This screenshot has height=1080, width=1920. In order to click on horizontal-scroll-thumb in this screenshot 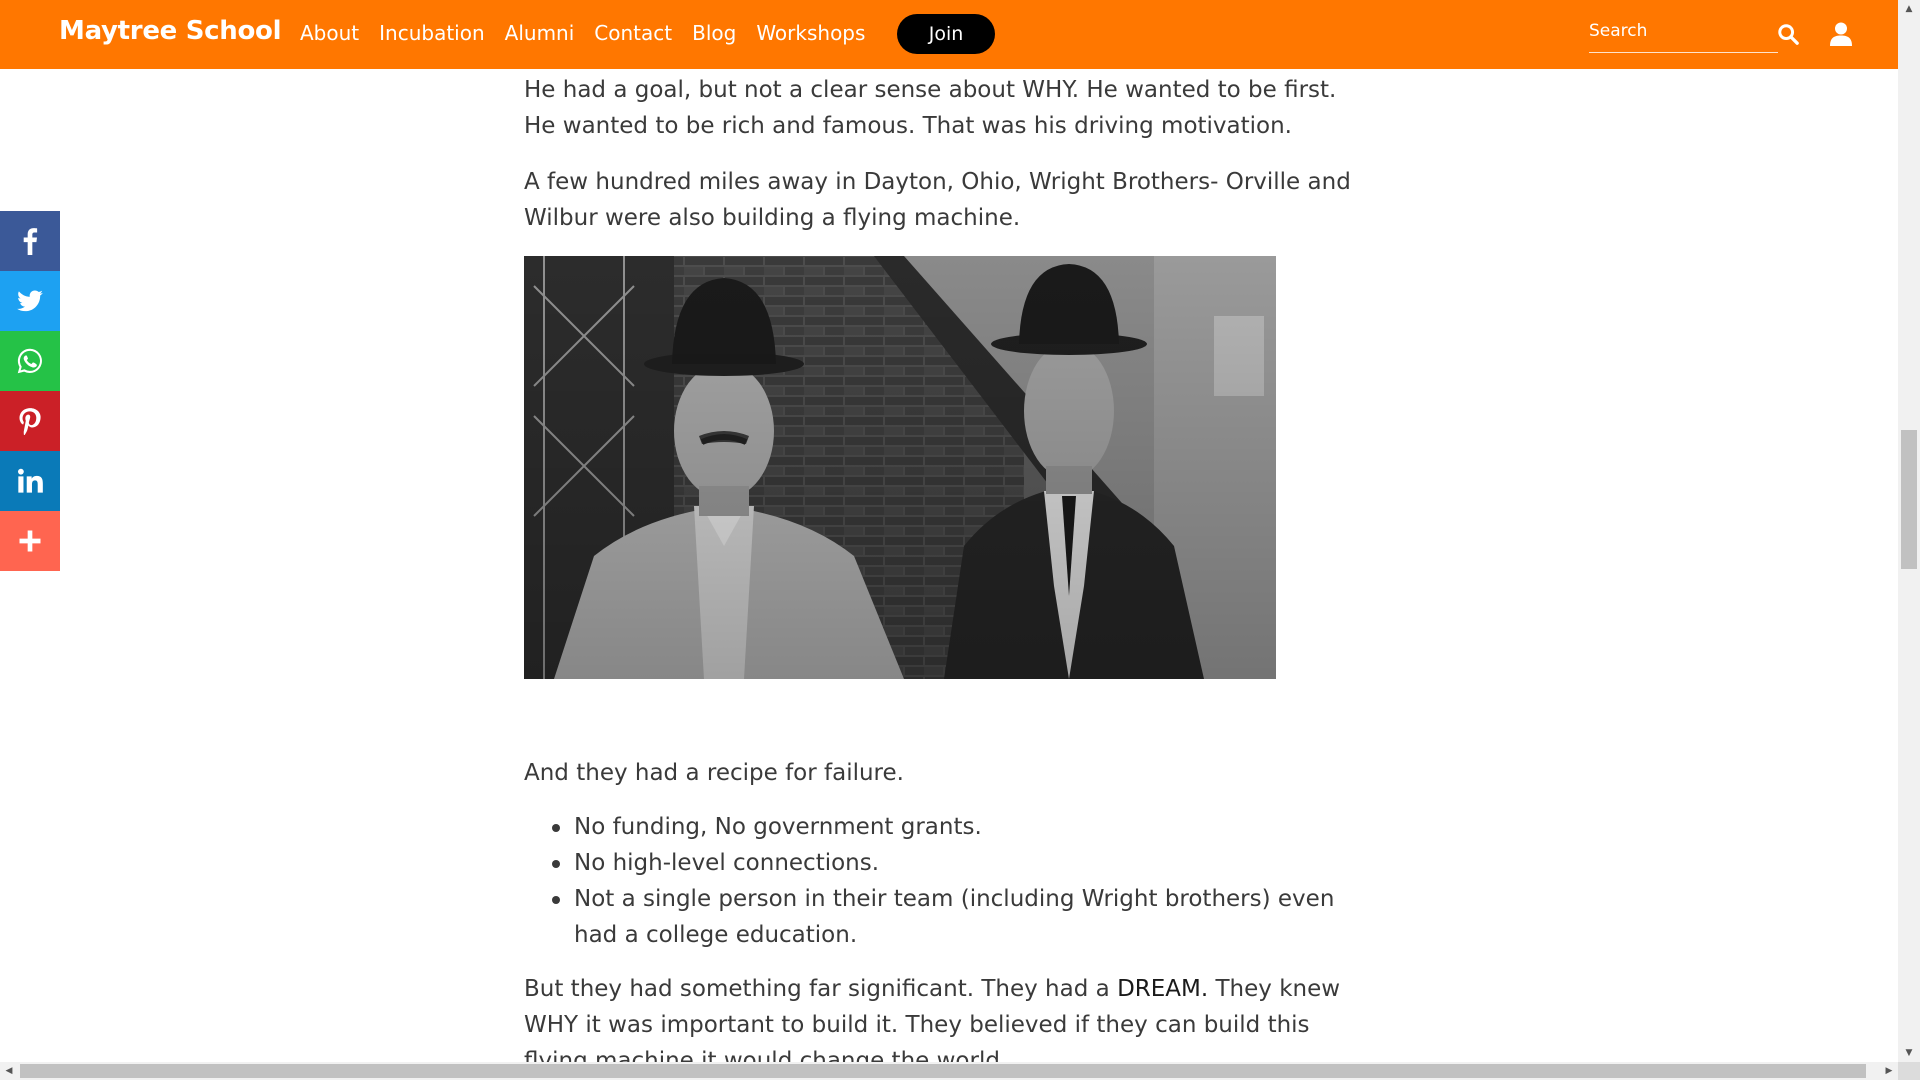, I will do `click(943, 1071)`.